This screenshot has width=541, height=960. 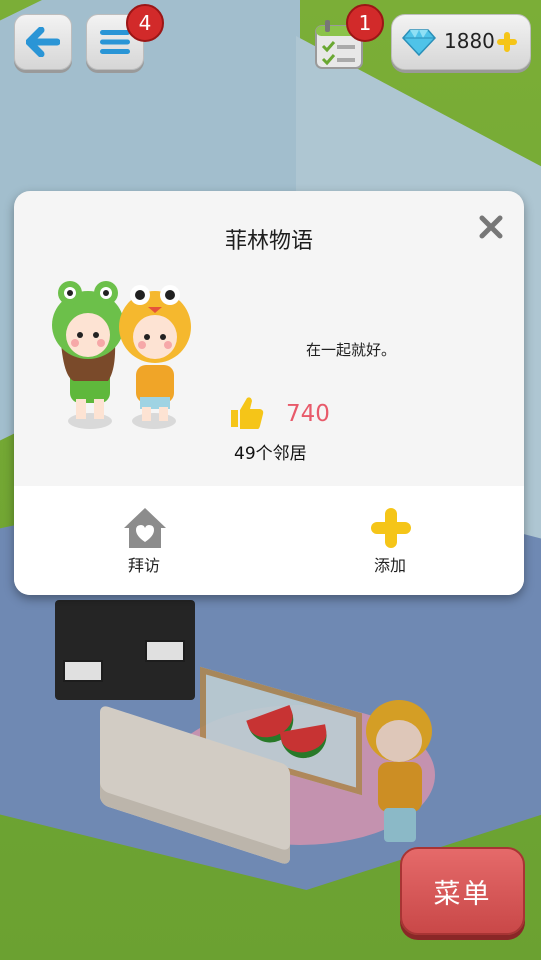 I want to click on visit-button: 拜访, so click(x=144, y=540).